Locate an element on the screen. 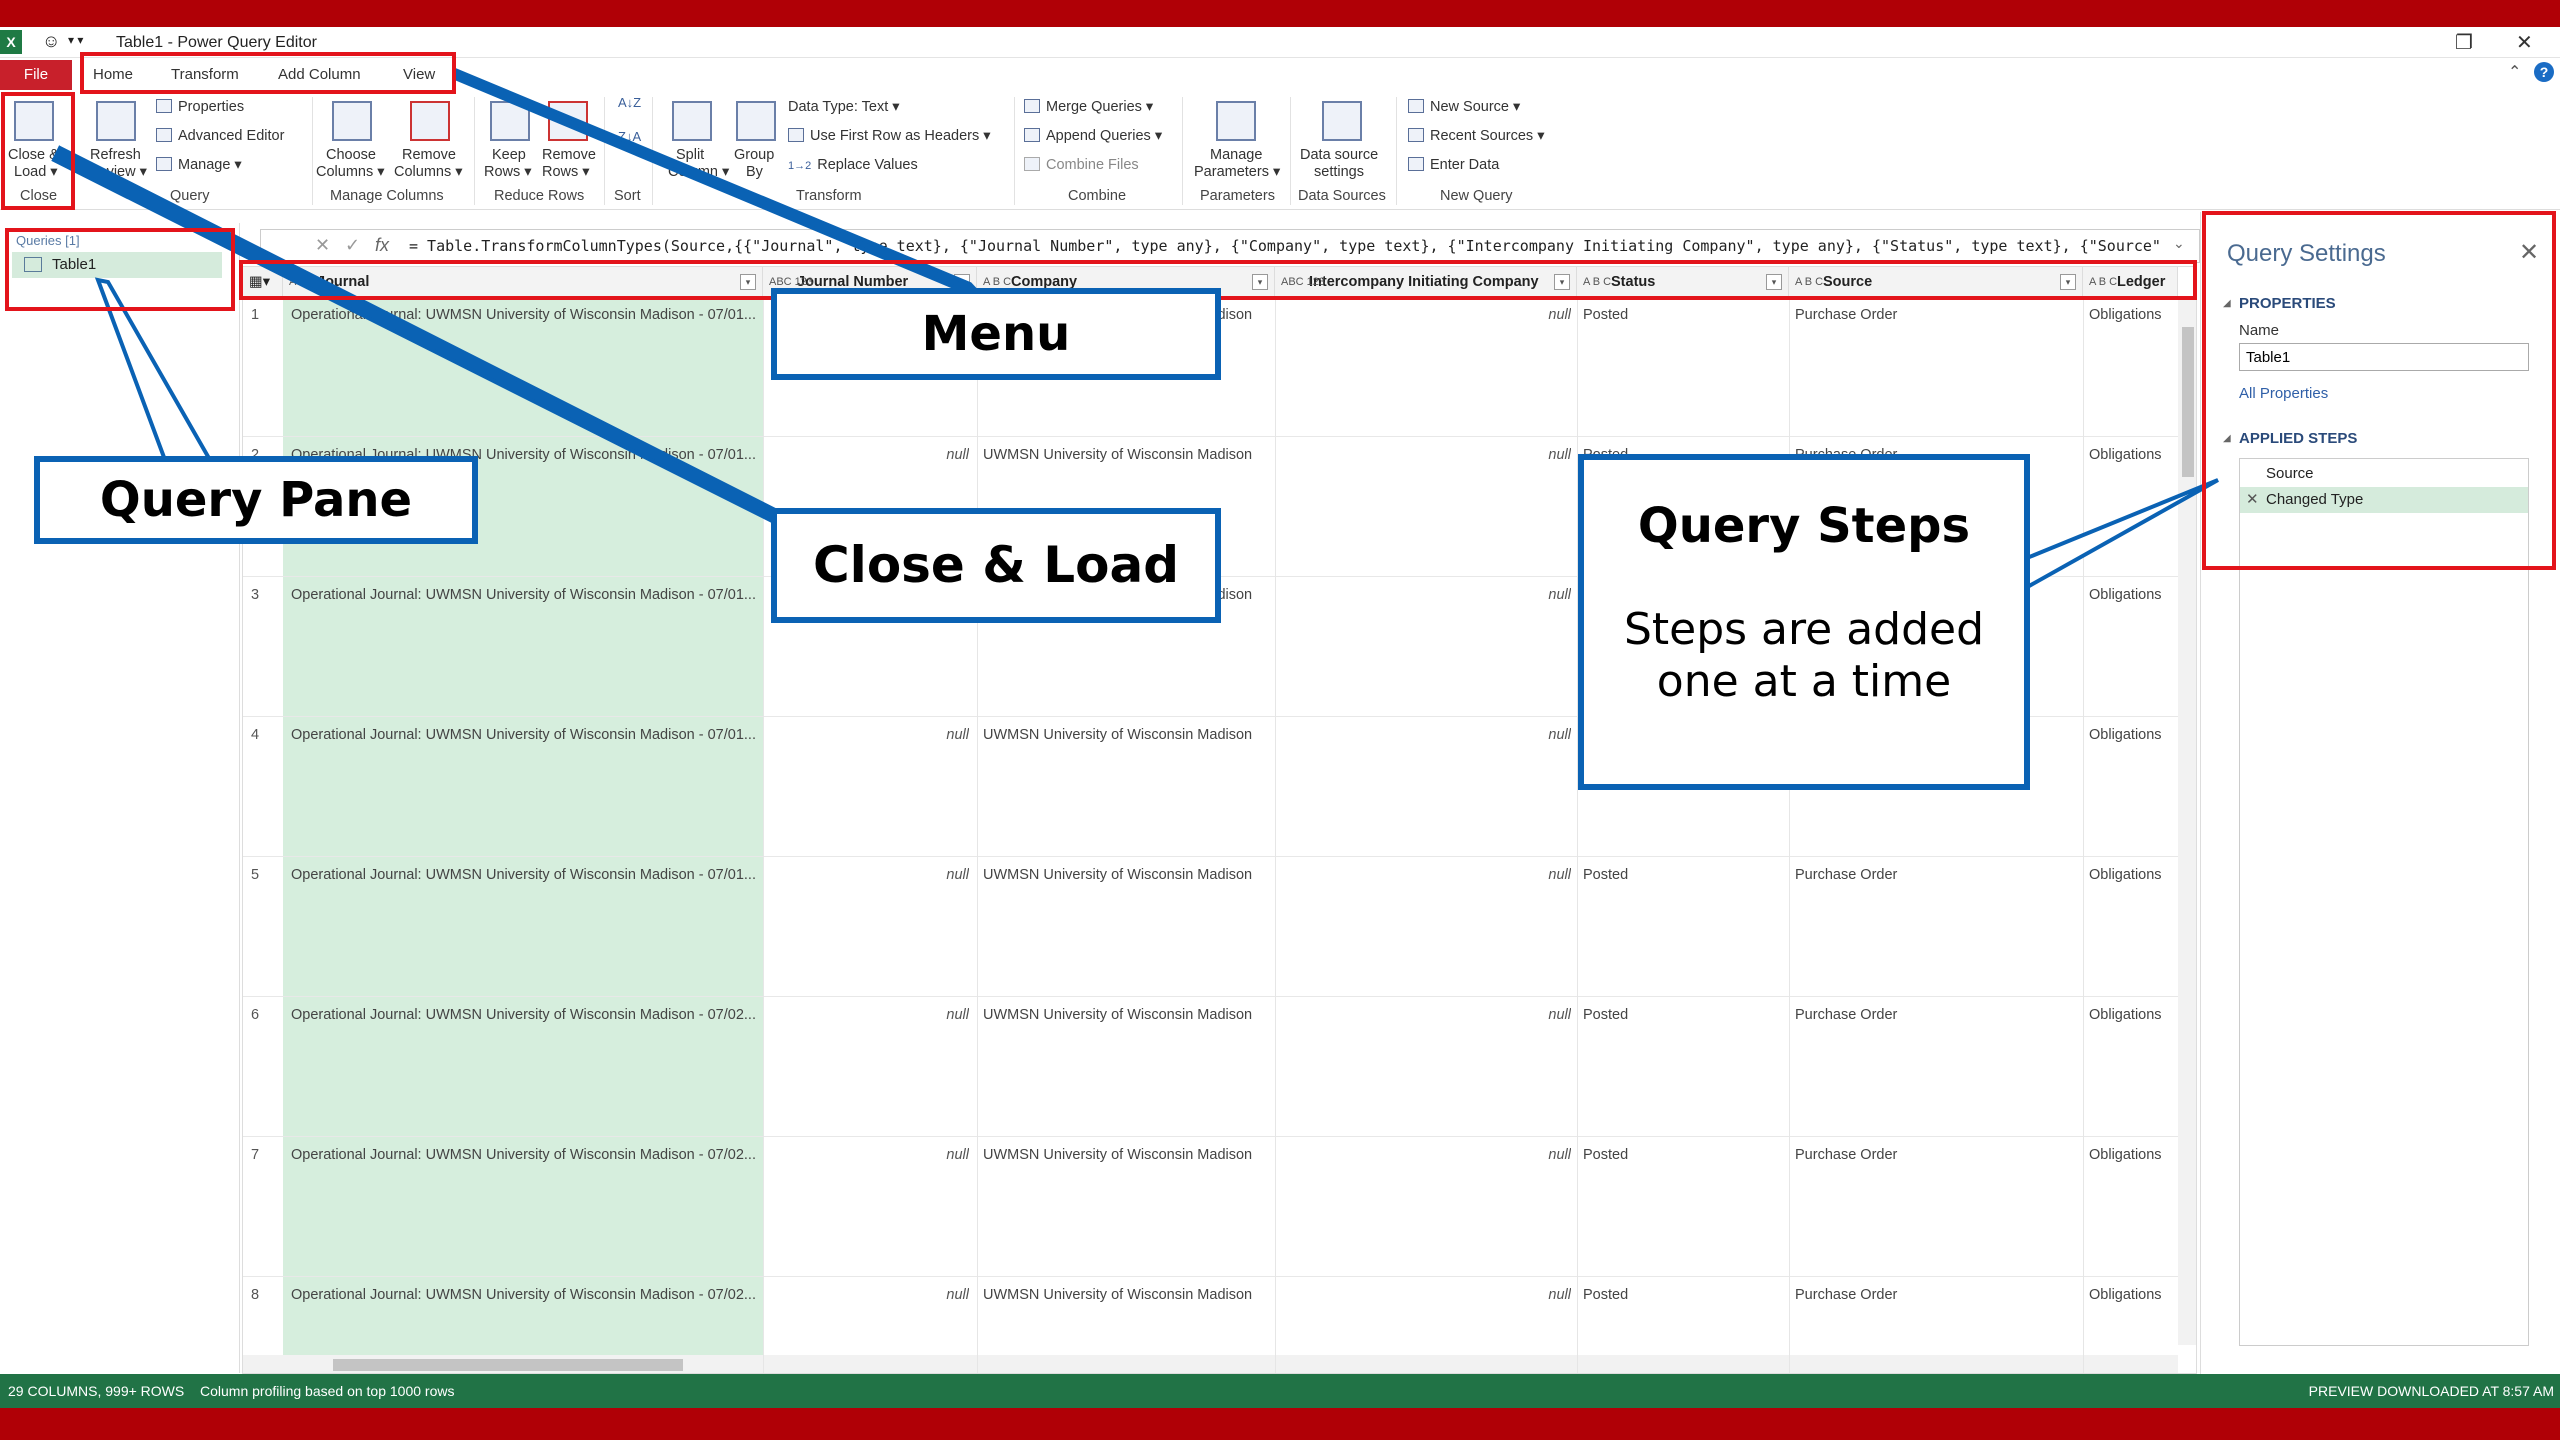 The width and height of the screenshot is (2560, 1440). advanced-editor-button: Advanced Editor is located at coordinates (220, 136).